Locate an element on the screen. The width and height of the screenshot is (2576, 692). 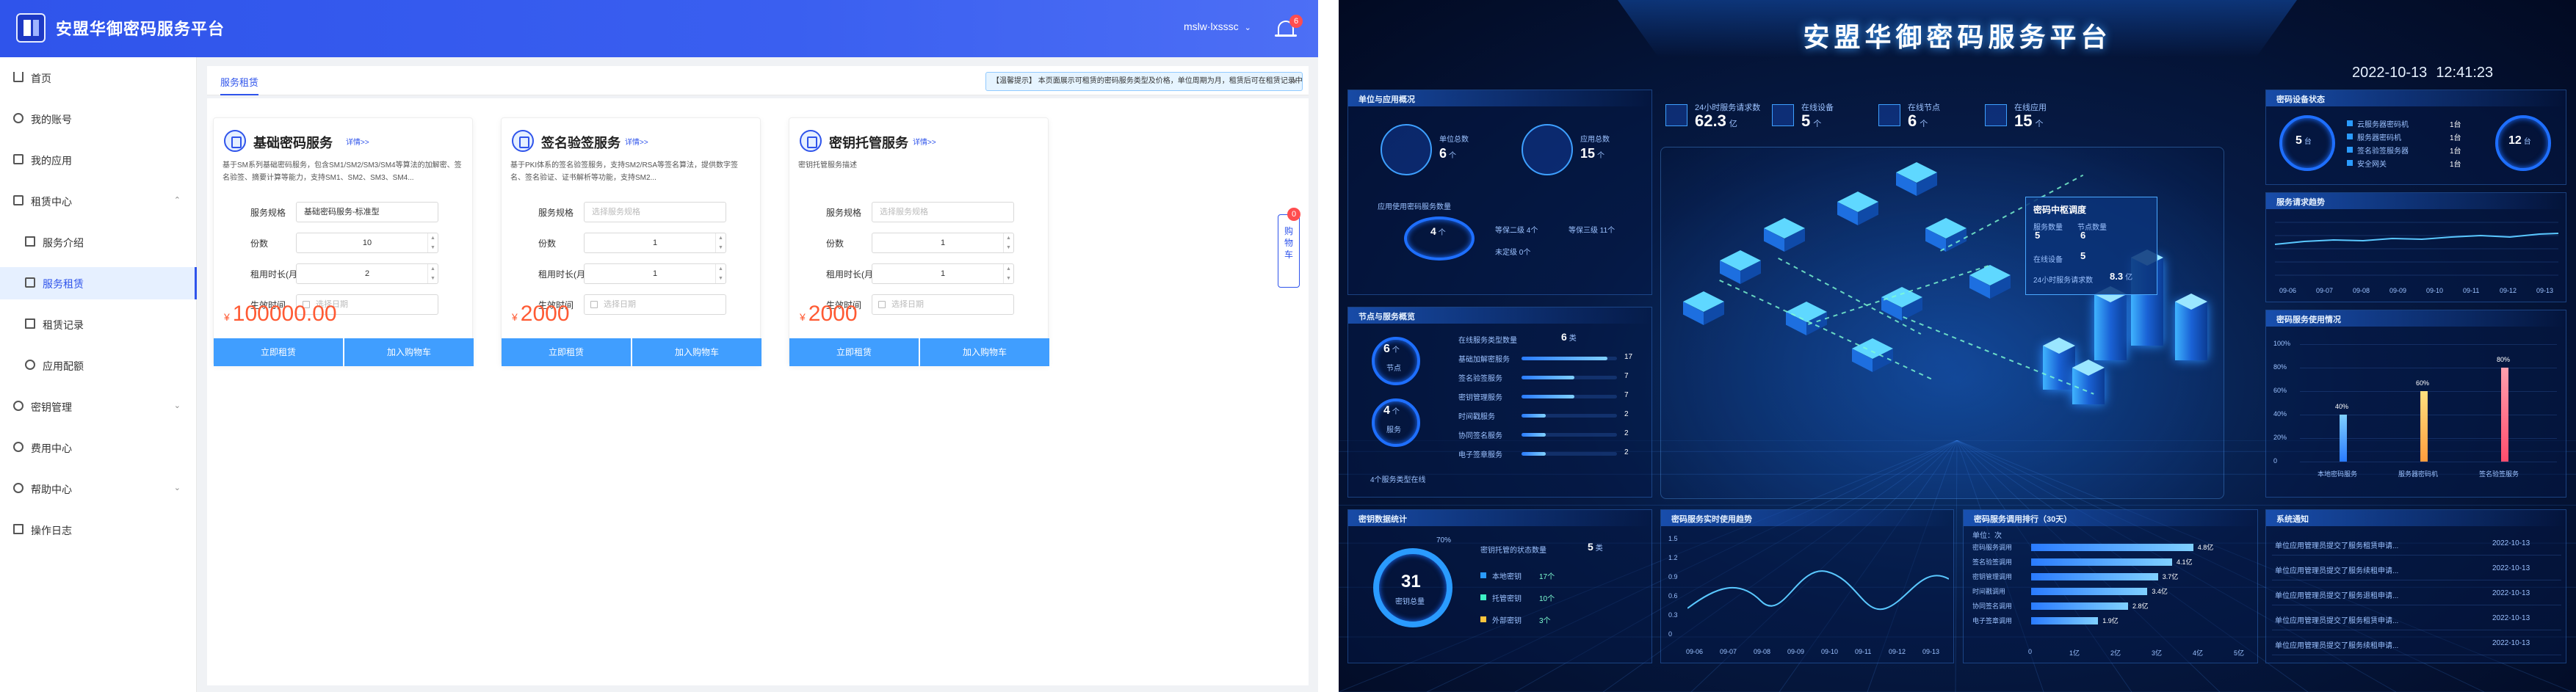
service-spec-select: 基础密码服务-标准型 is located at coordinates (367, 212).